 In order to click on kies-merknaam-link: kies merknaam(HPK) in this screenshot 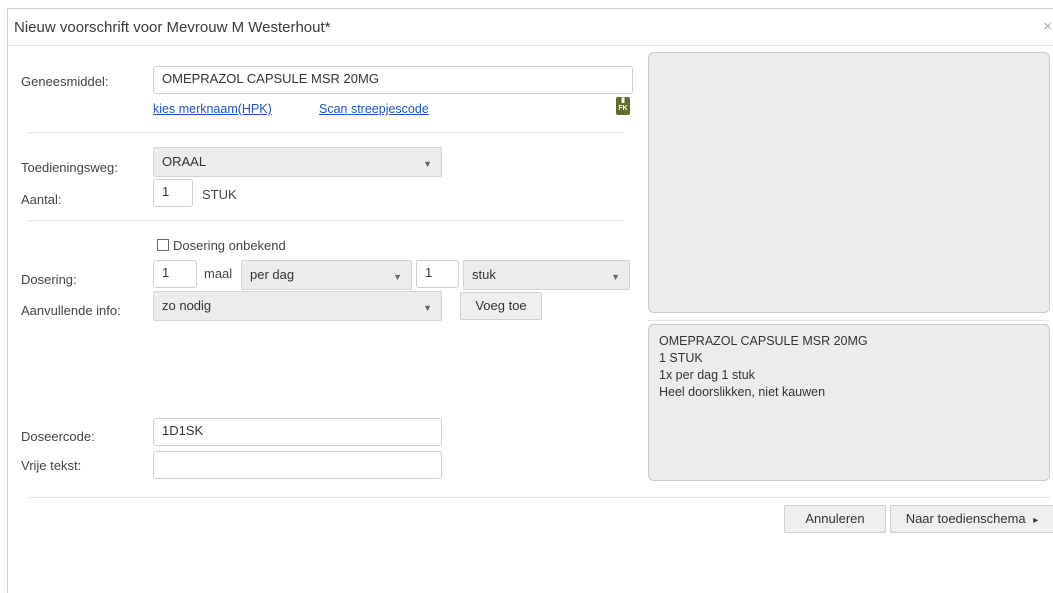, I will do `click(212, 109)`.